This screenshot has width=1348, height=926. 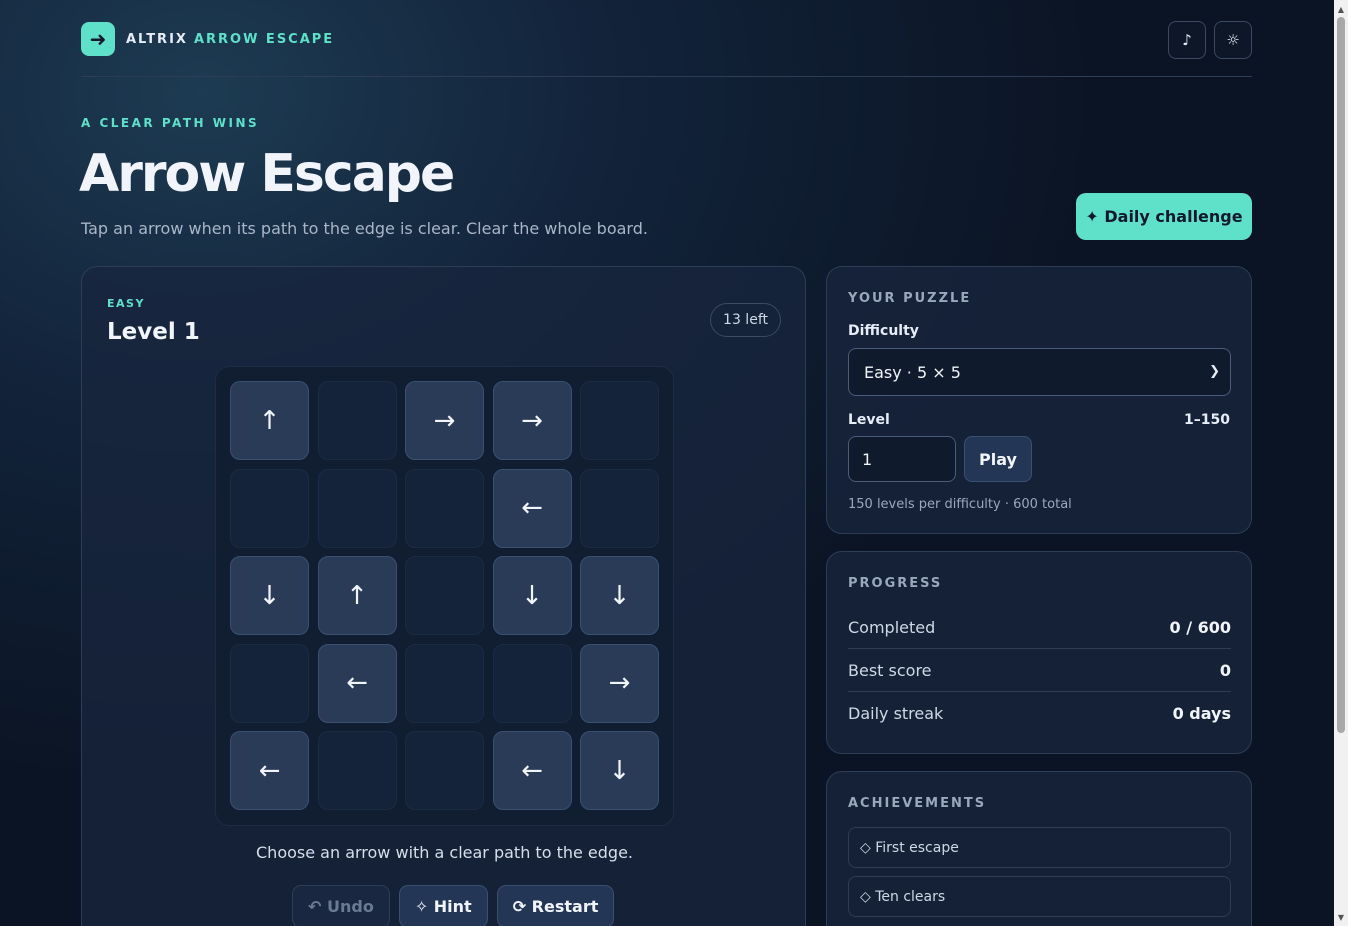 I want to click on achievements-heading: ACHIEVEMENTS, so click(x=917, y=803).